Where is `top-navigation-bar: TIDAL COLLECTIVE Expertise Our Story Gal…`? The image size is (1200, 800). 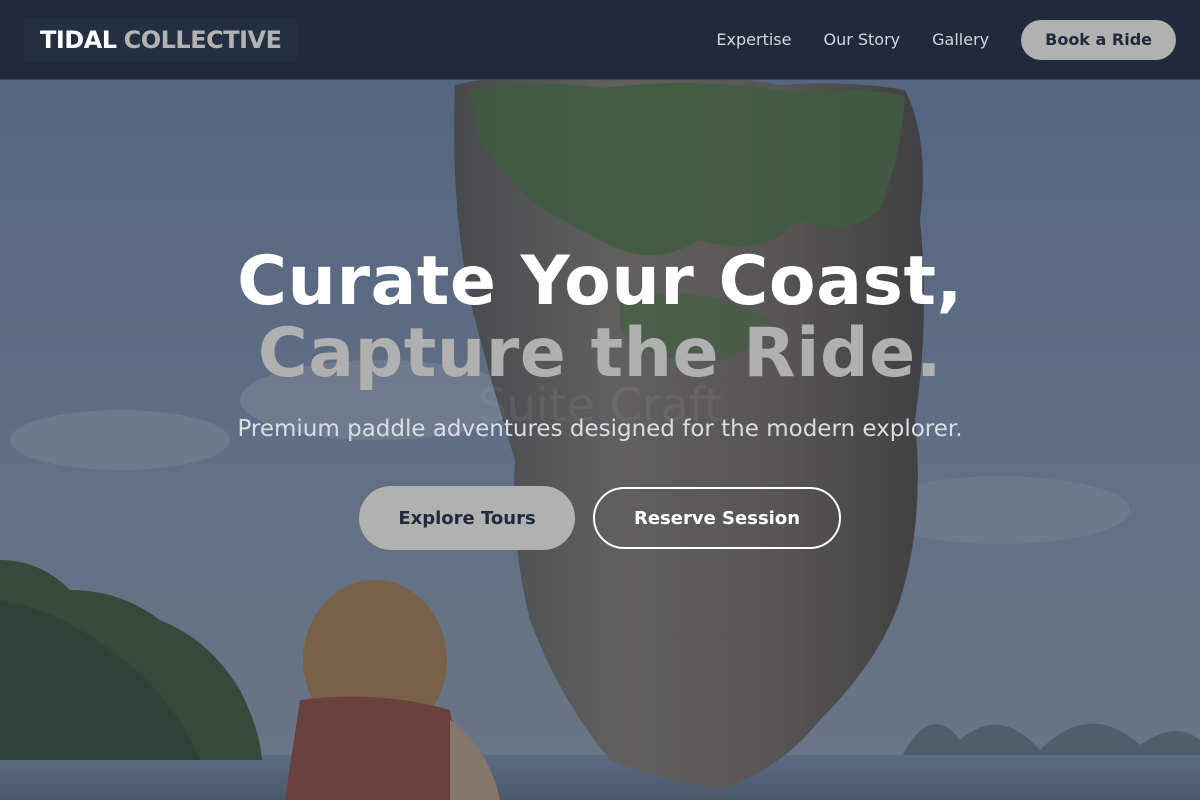 top-navigation-bar: TIDAL COLLECTIVE Expertise Our Story Gal… is located at coordinates (600, 40).